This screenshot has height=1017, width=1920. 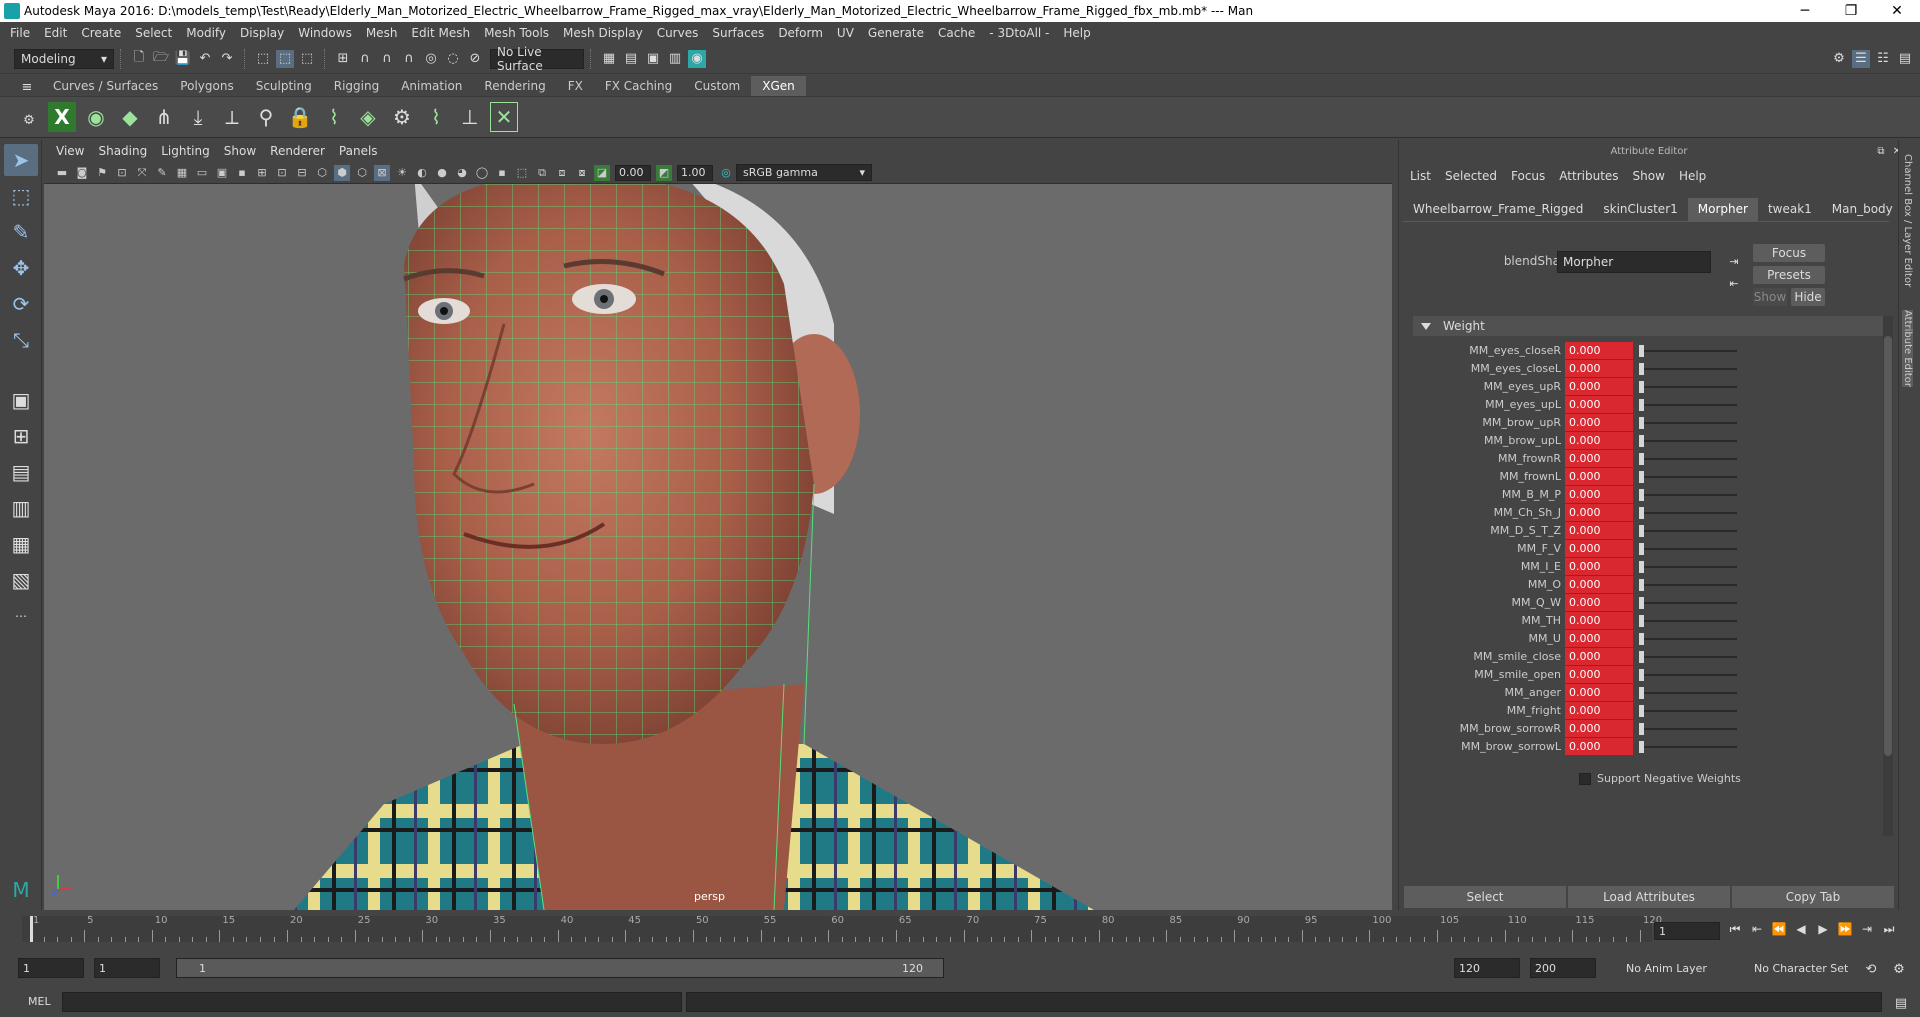 I want to click on shelf-tab-animation: Animation, so click(x=431, y=86).